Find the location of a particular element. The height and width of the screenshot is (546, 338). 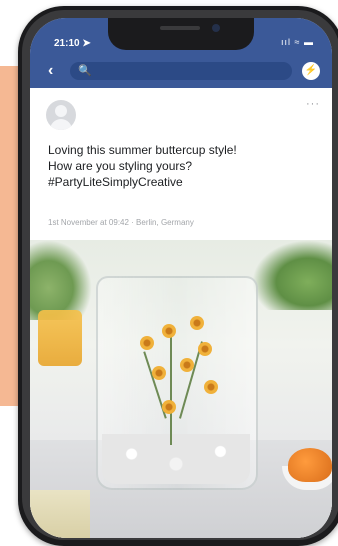

avatar is located at coordinates (61, 115).